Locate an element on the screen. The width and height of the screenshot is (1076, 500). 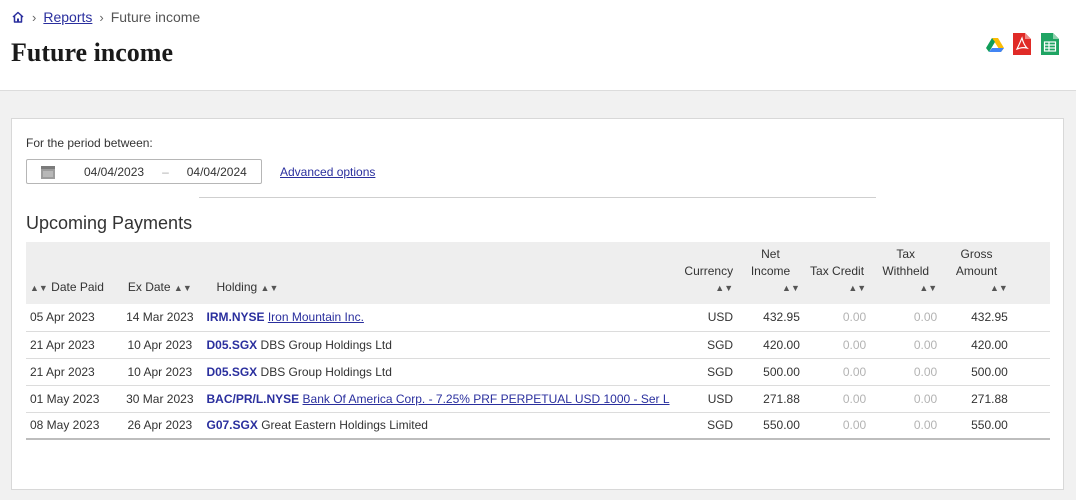
ex-date-cell: 14 Mar 2023 is located at coordinates (160, 318).